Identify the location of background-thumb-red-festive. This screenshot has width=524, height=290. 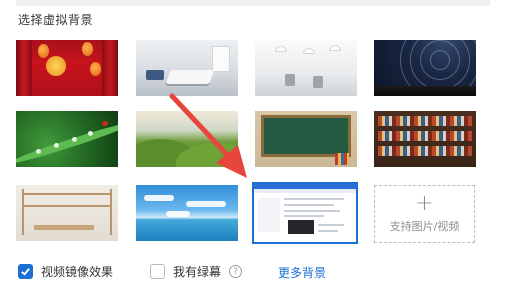
(67, 68).